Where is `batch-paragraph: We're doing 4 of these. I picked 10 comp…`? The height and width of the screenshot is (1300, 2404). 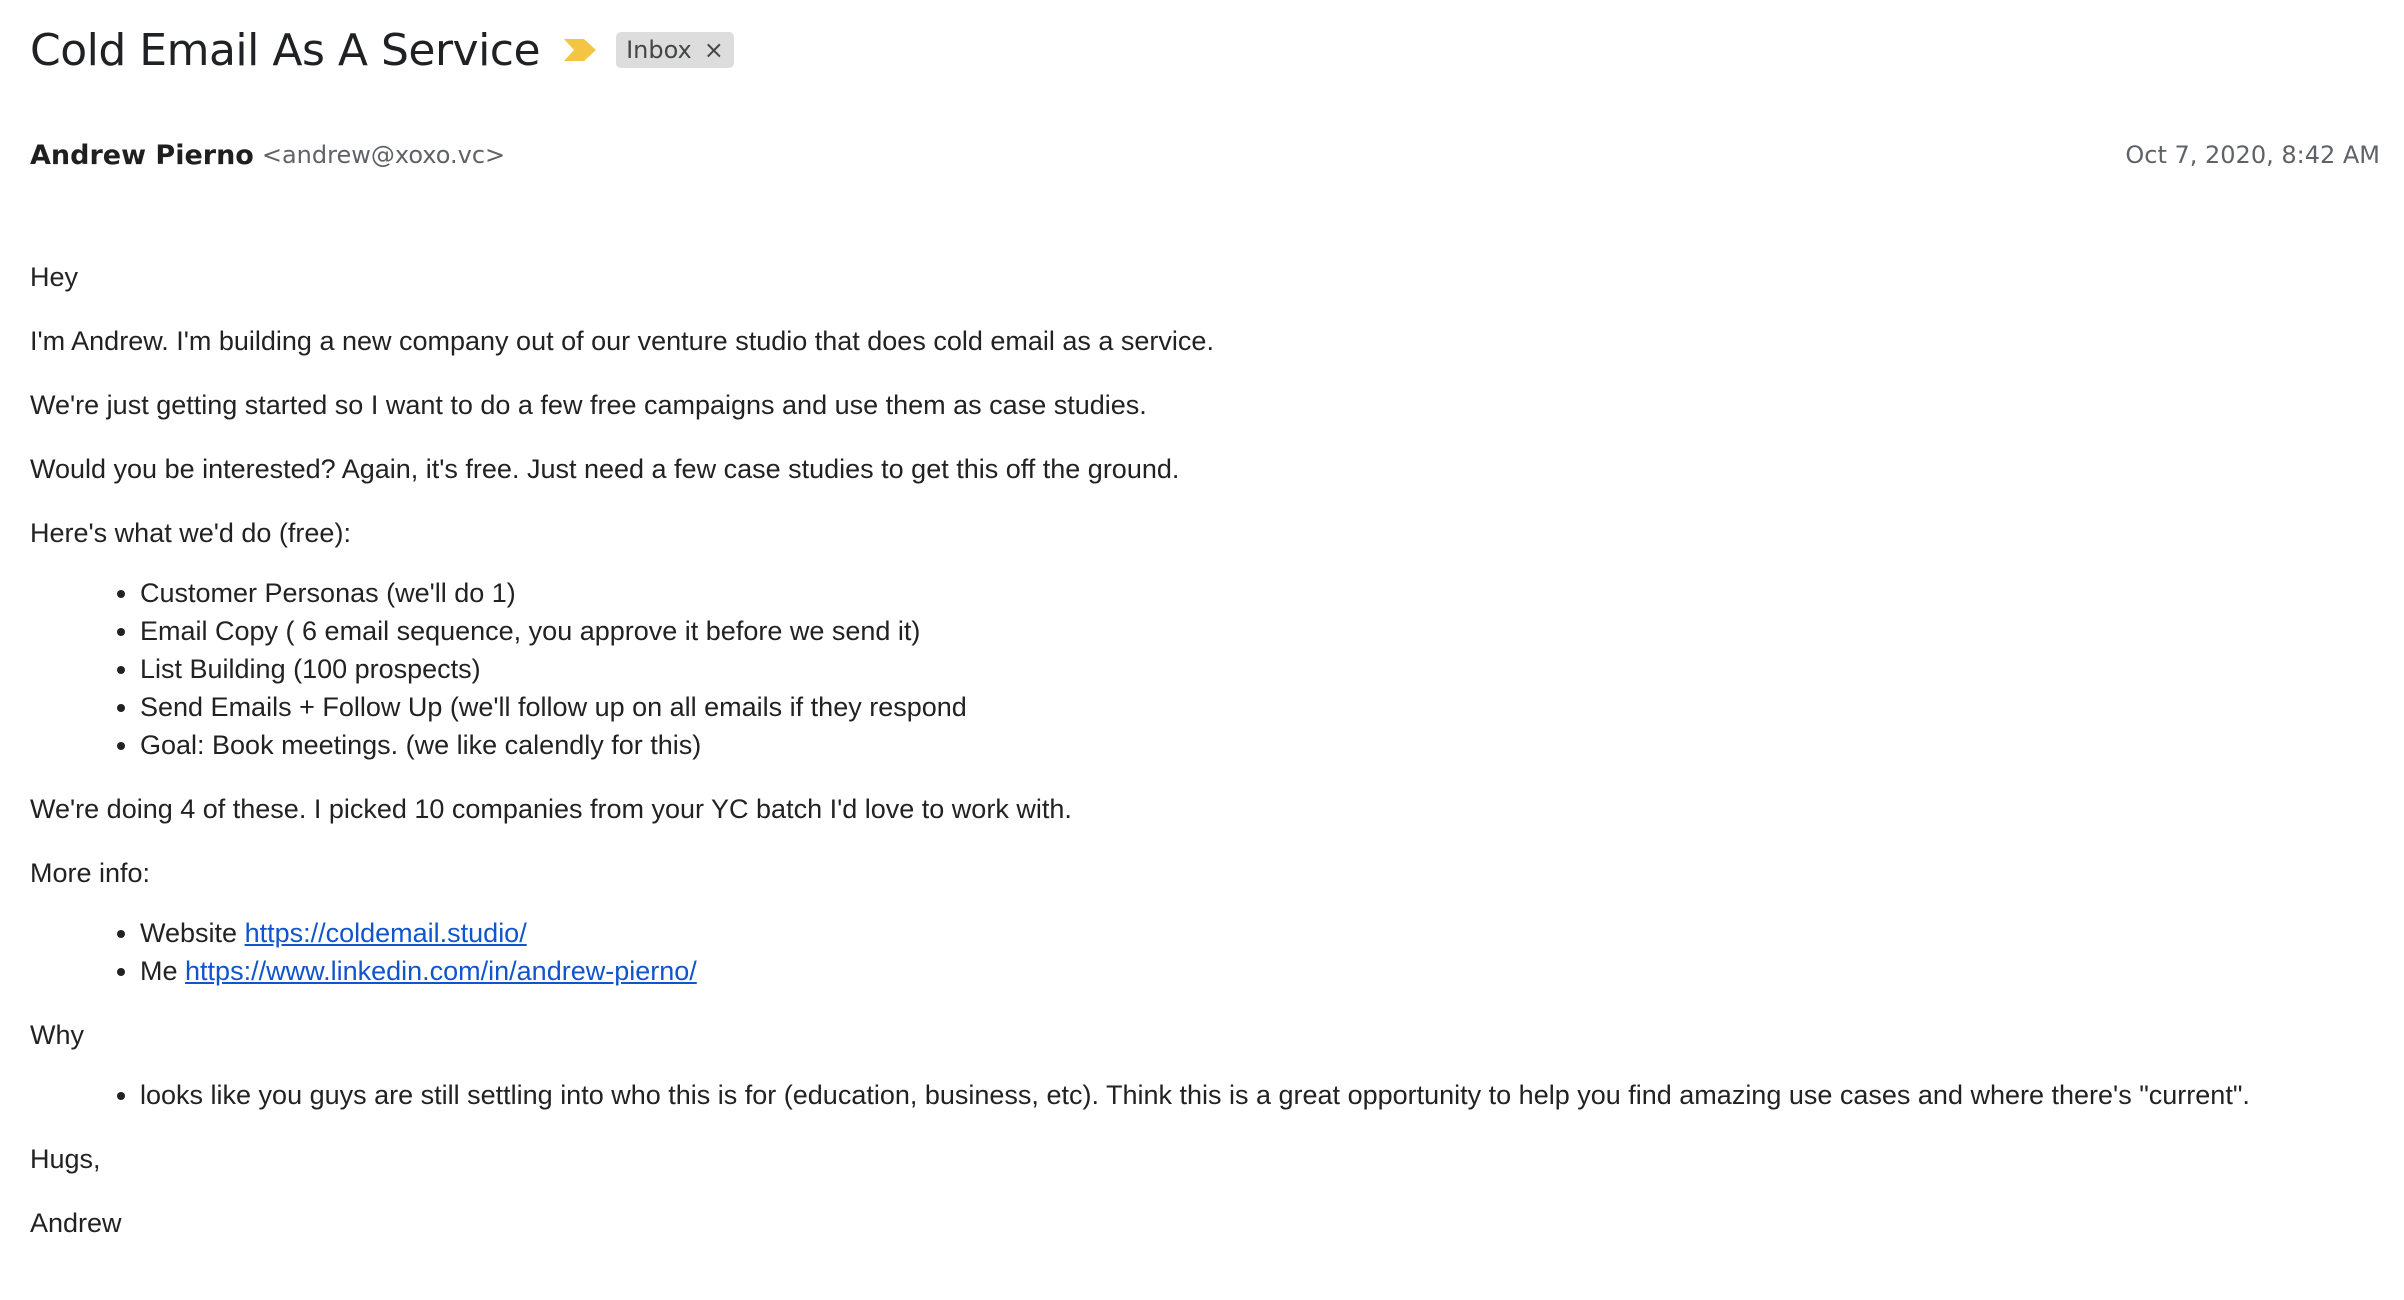
batch-paragraph: We're doing 4 of these. I picked 10 comp… is located at coordinates (551, 809).